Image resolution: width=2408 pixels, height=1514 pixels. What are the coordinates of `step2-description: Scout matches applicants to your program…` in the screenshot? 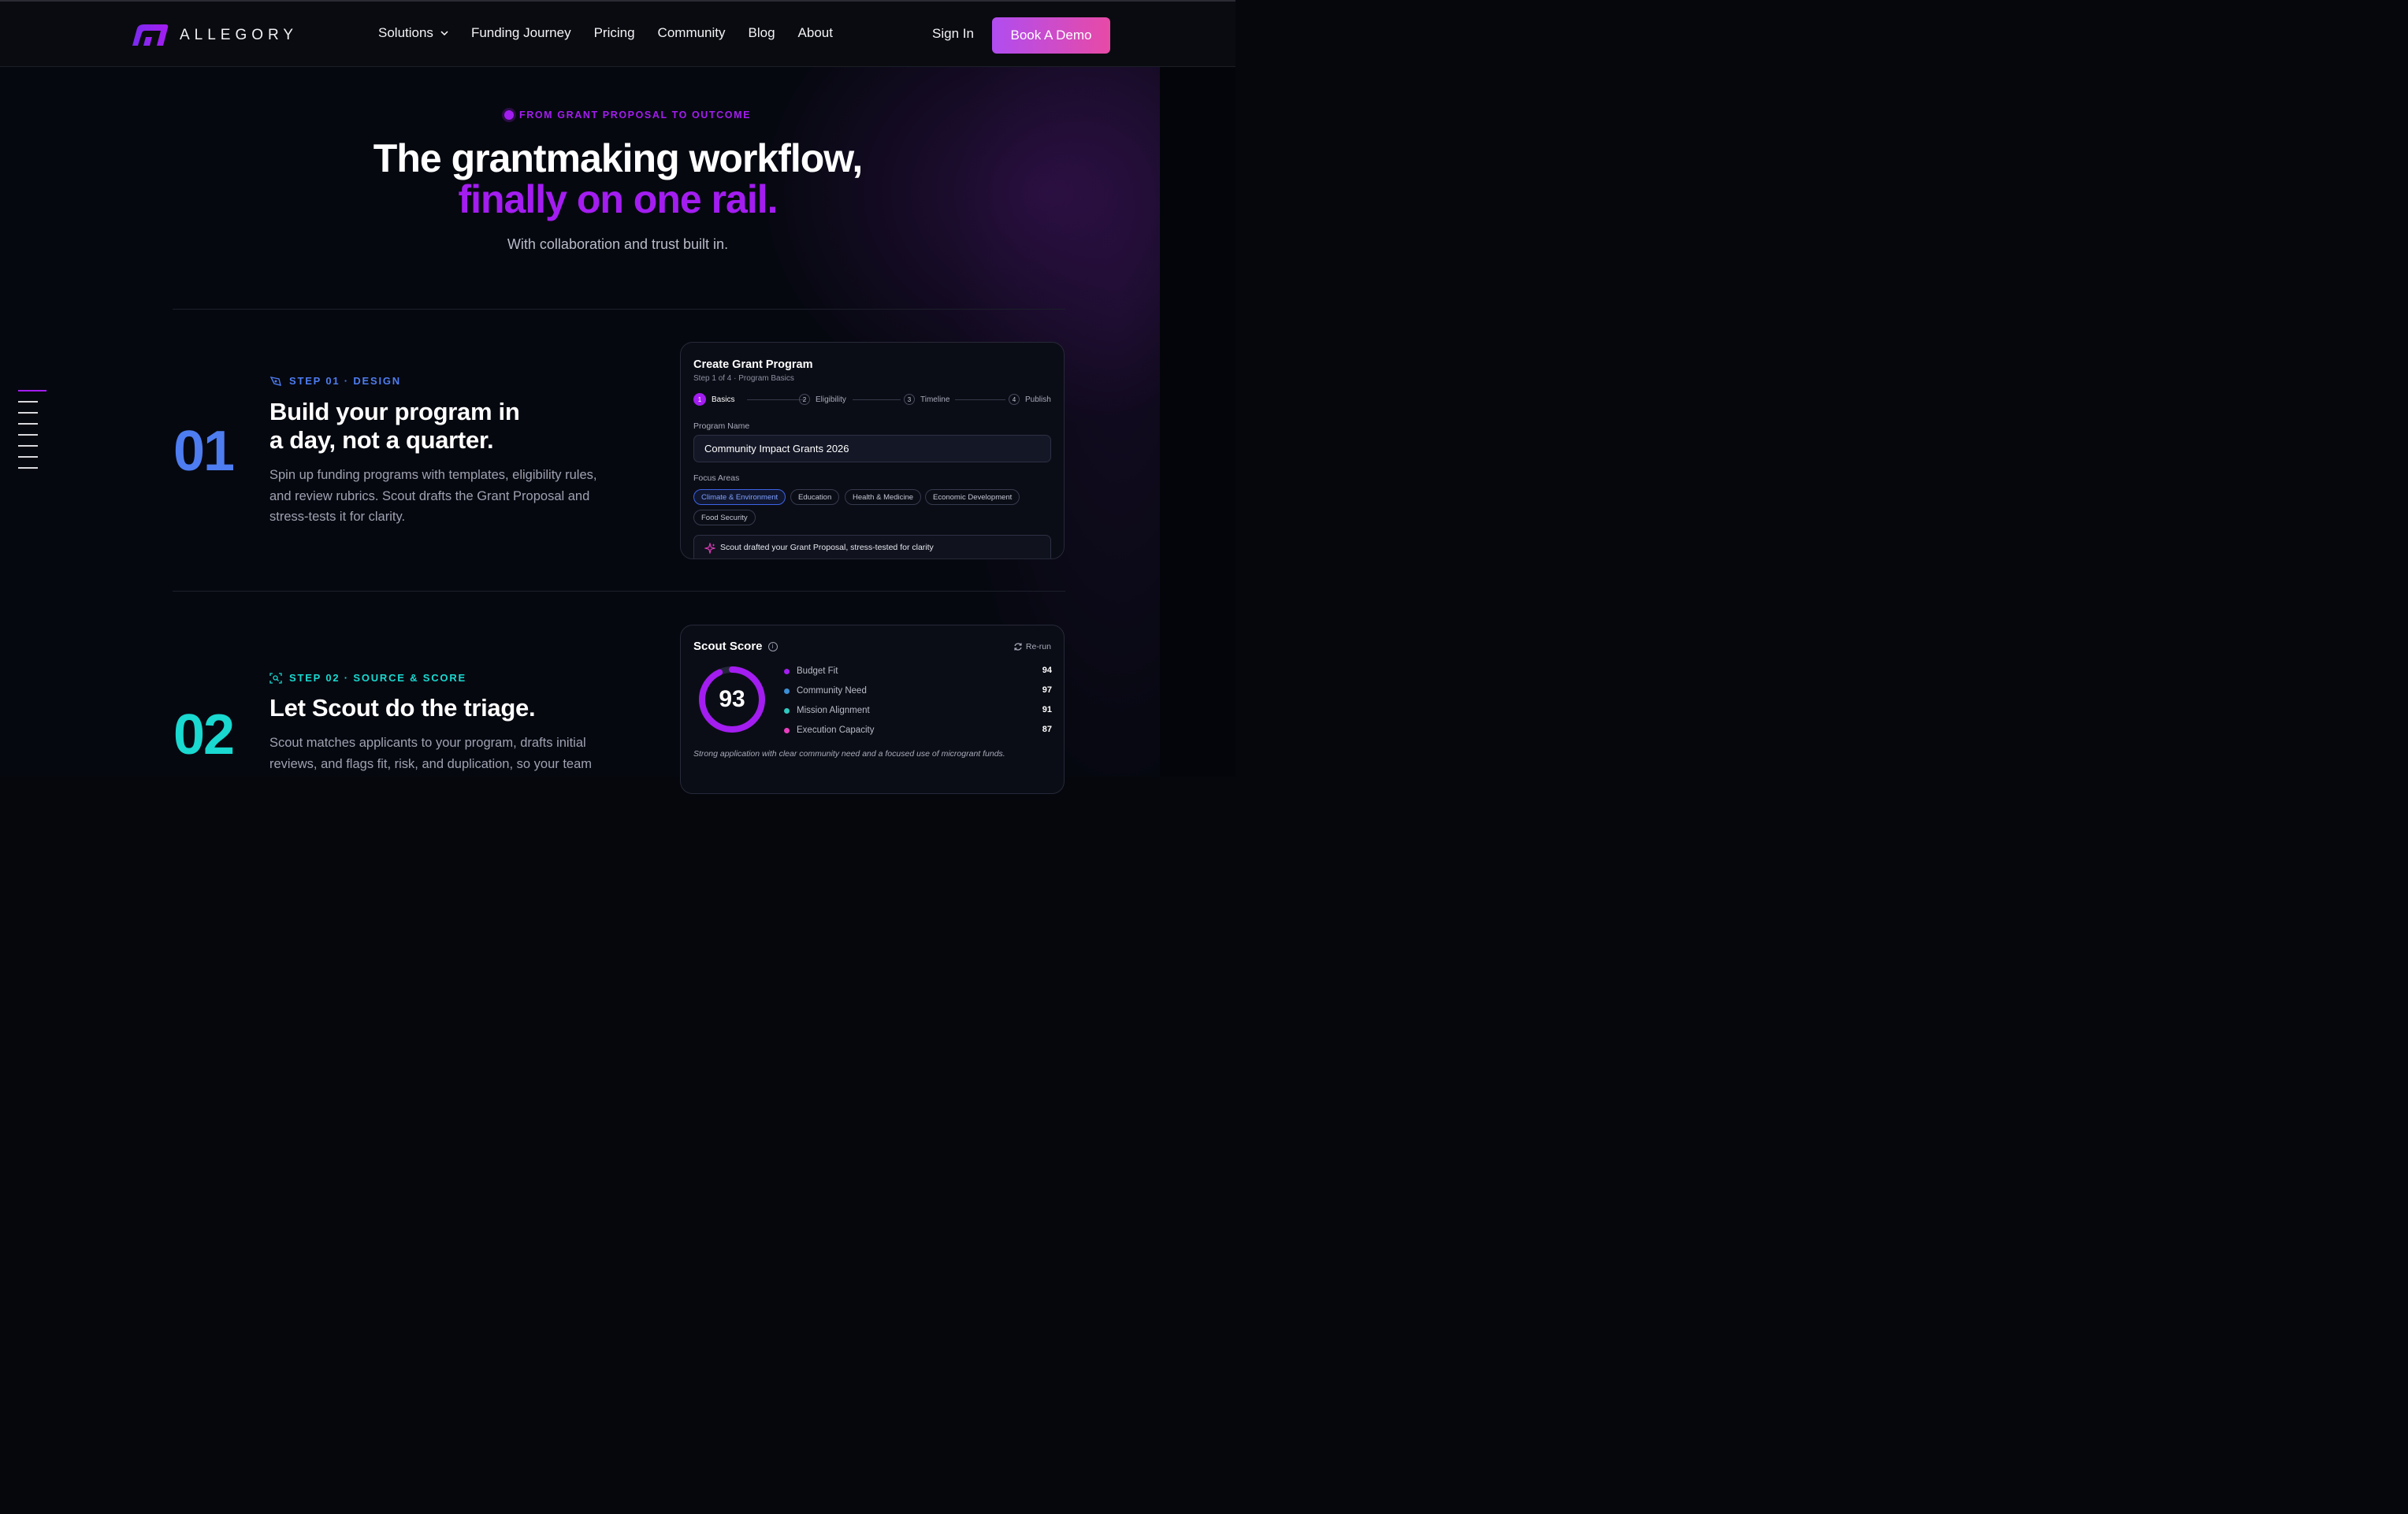 It's located at (431, 754).